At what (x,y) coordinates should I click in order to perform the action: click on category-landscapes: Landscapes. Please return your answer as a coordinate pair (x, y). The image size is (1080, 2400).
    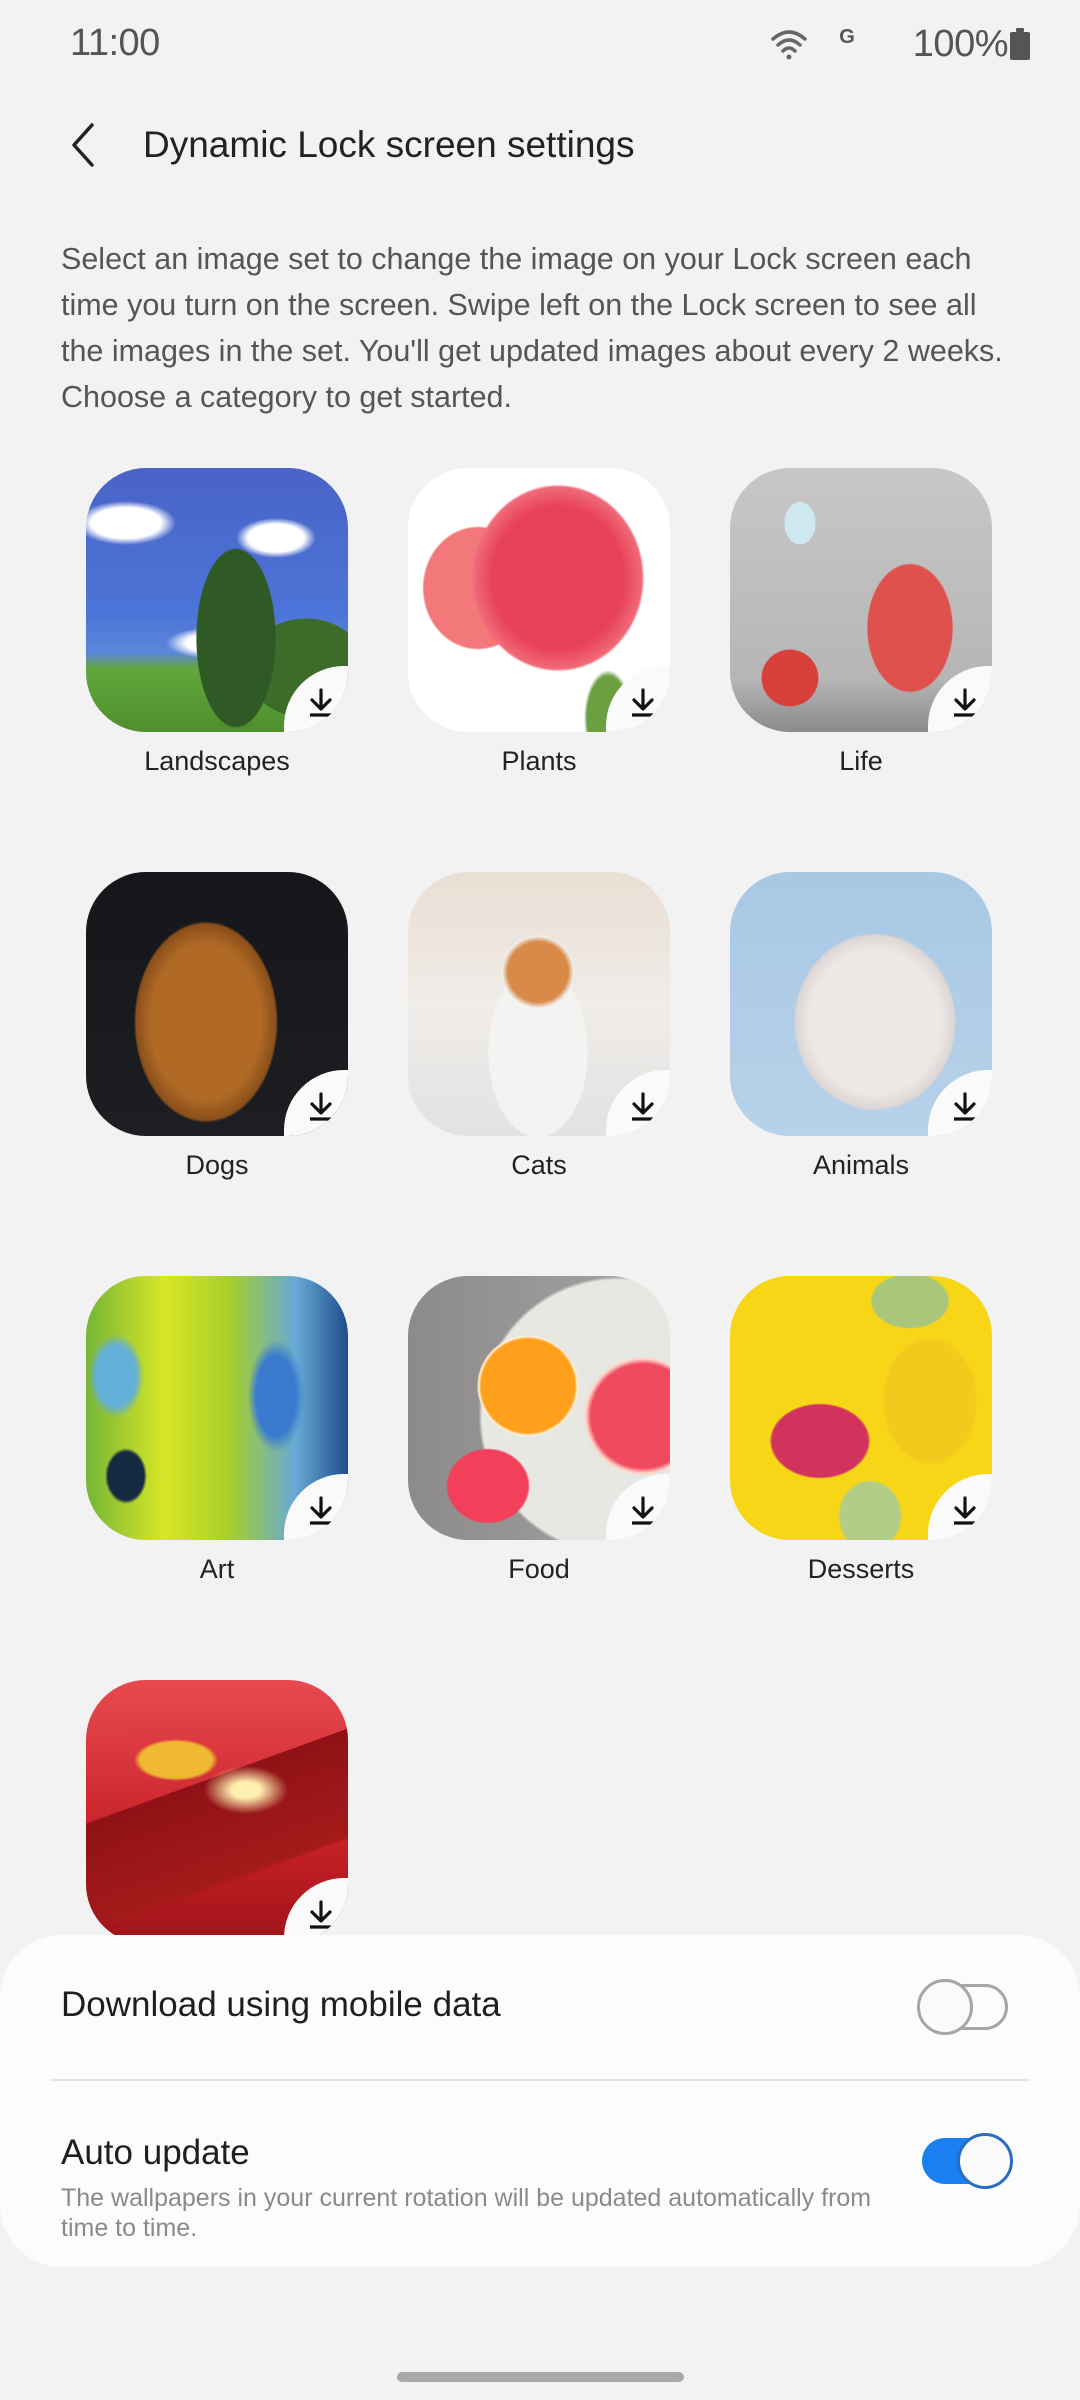
    Looking at the image, I should click on (217, 624).